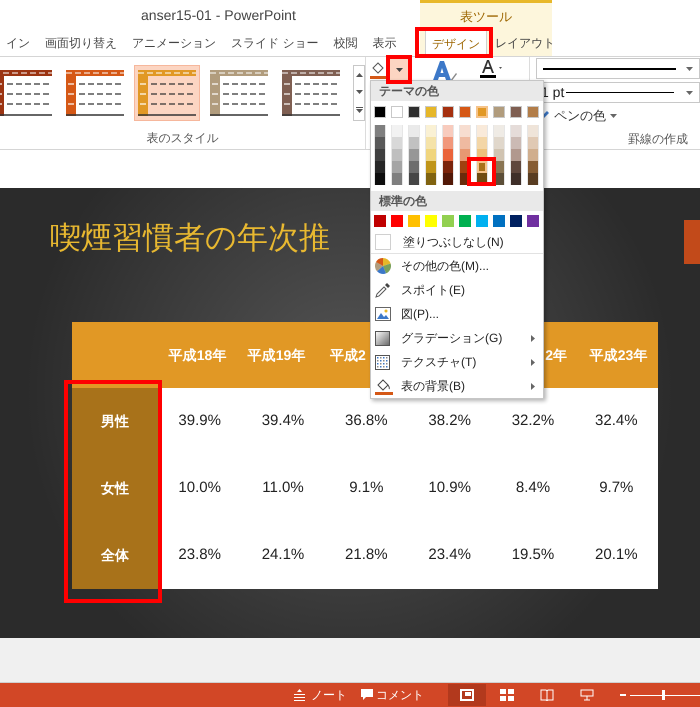 The width and height of the screenshot is (700, 707). Describe the element at coordinates (457, 362) in the screenshot. I see `menu-item: テクスチャ(T)` at that location.